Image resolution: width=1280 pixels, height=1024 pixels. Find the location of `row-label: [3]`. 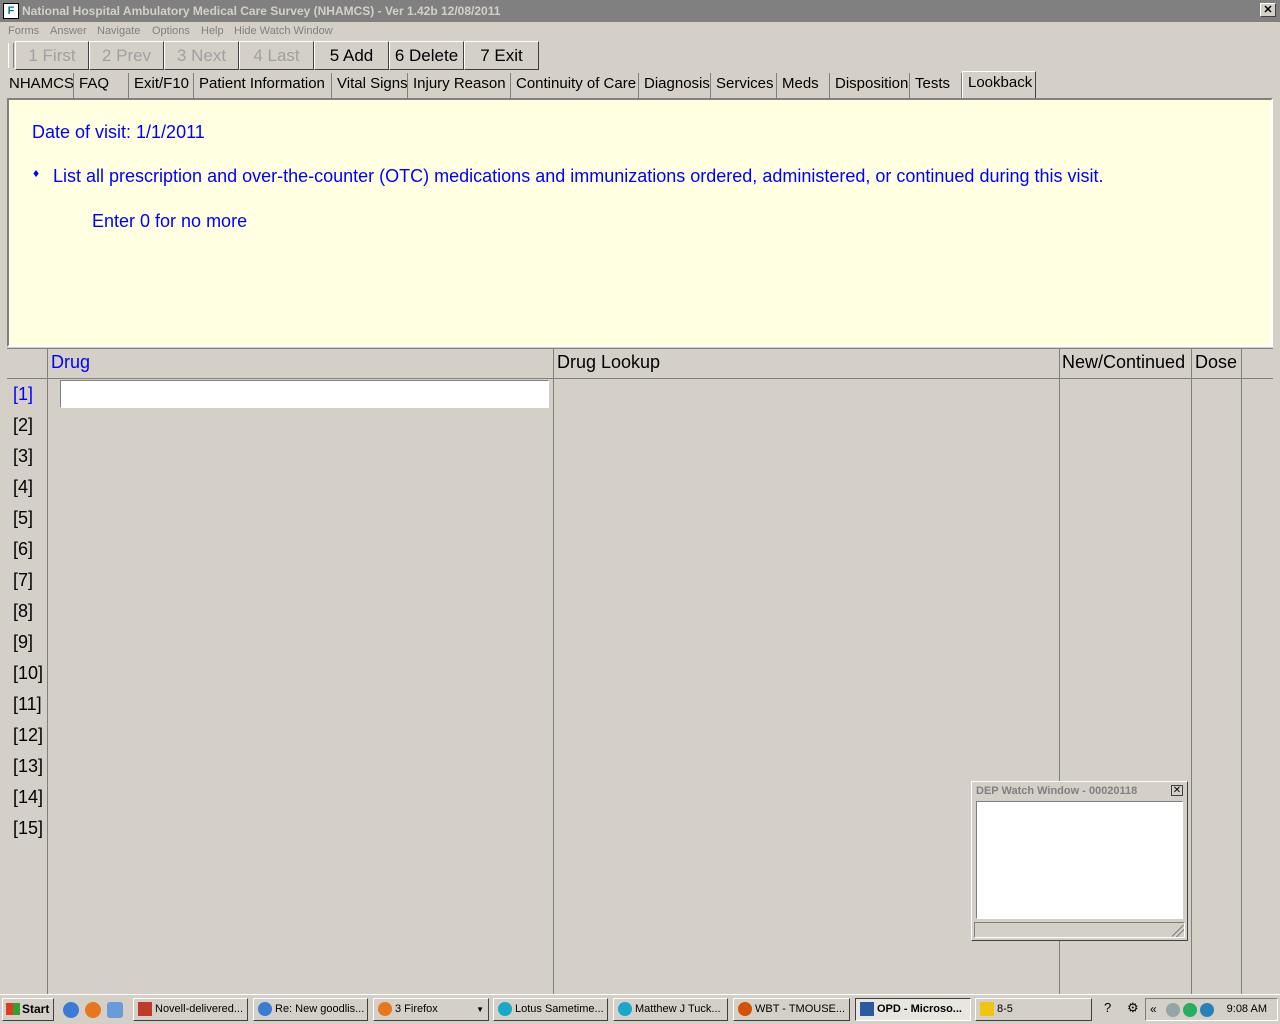

row-label: [3] is located at coordinates (23, 456).